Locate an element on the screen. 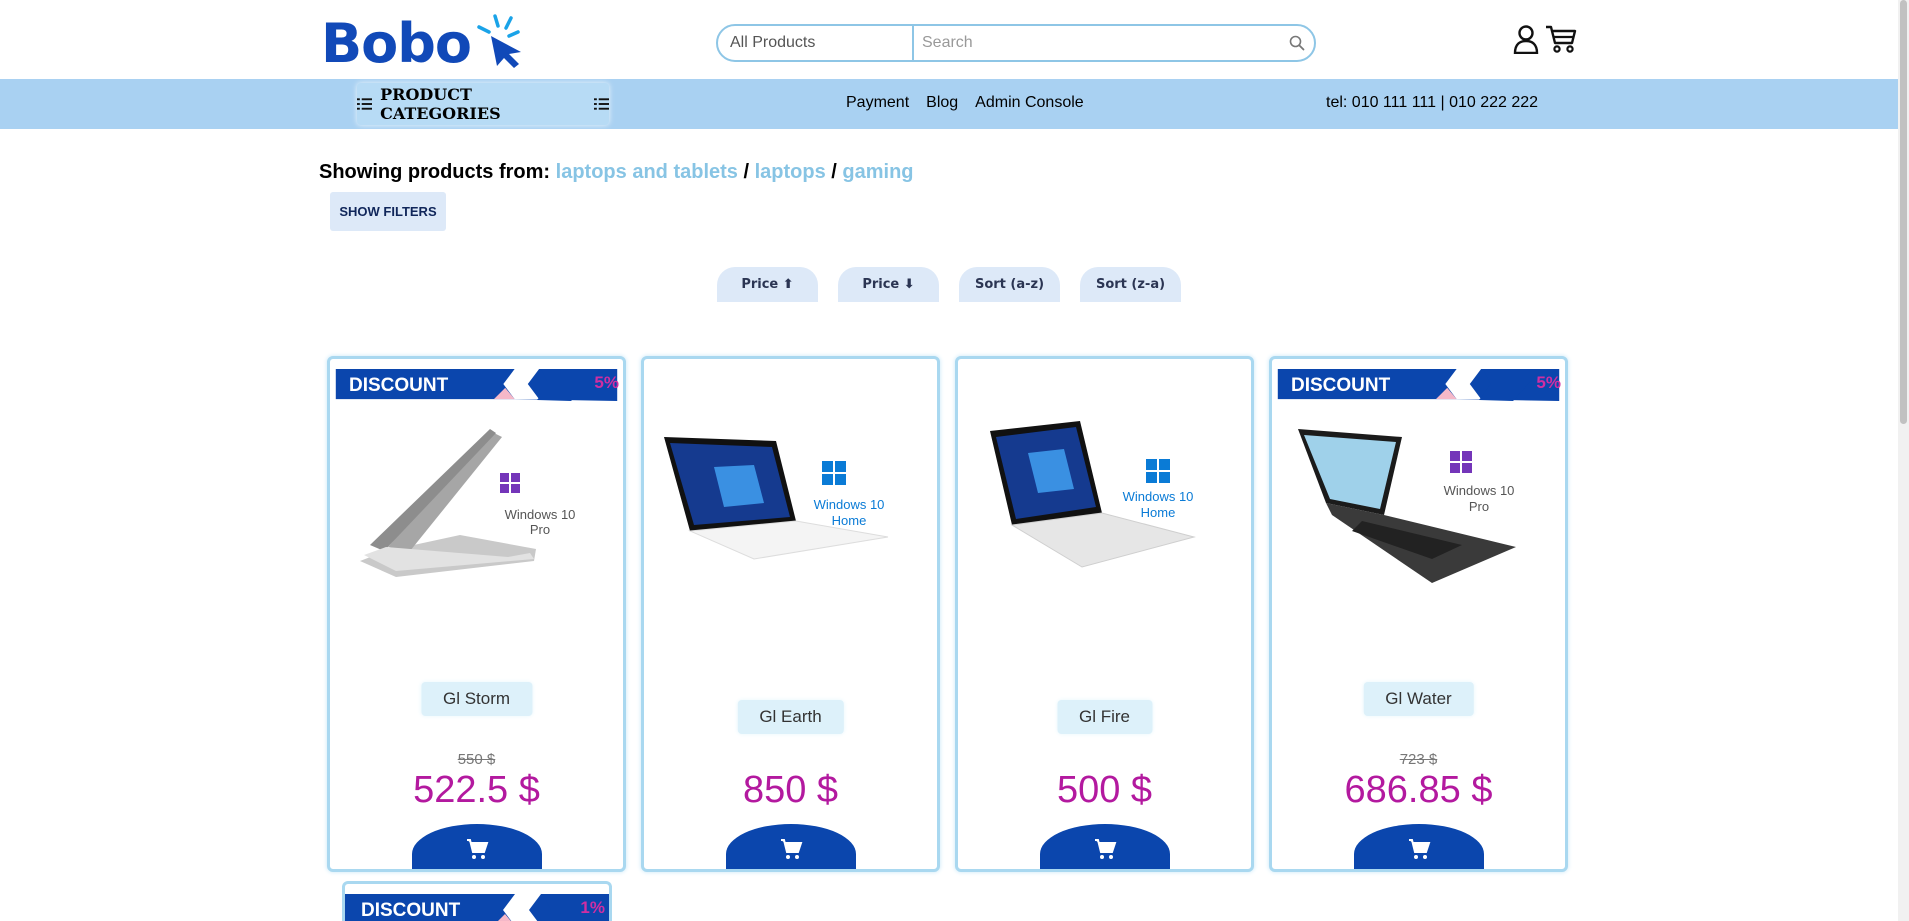  search-button is located at coordinates (1297, 43).